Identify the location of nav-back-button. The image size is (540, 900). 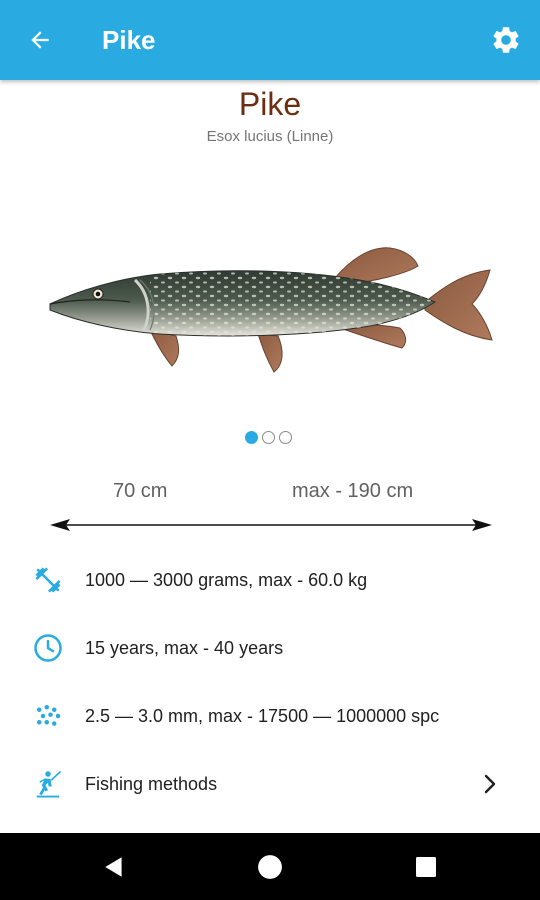
(114, 867).